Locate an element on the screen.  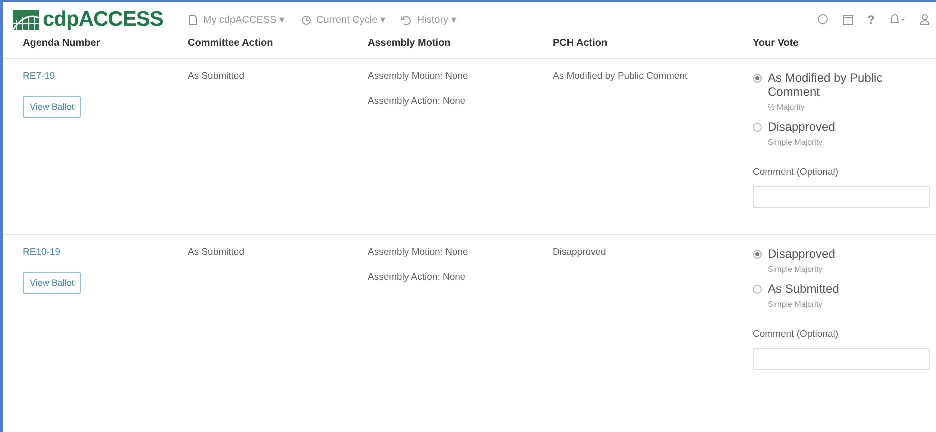
agenda-link: RE10-19 is located at coordinates (41, 252).